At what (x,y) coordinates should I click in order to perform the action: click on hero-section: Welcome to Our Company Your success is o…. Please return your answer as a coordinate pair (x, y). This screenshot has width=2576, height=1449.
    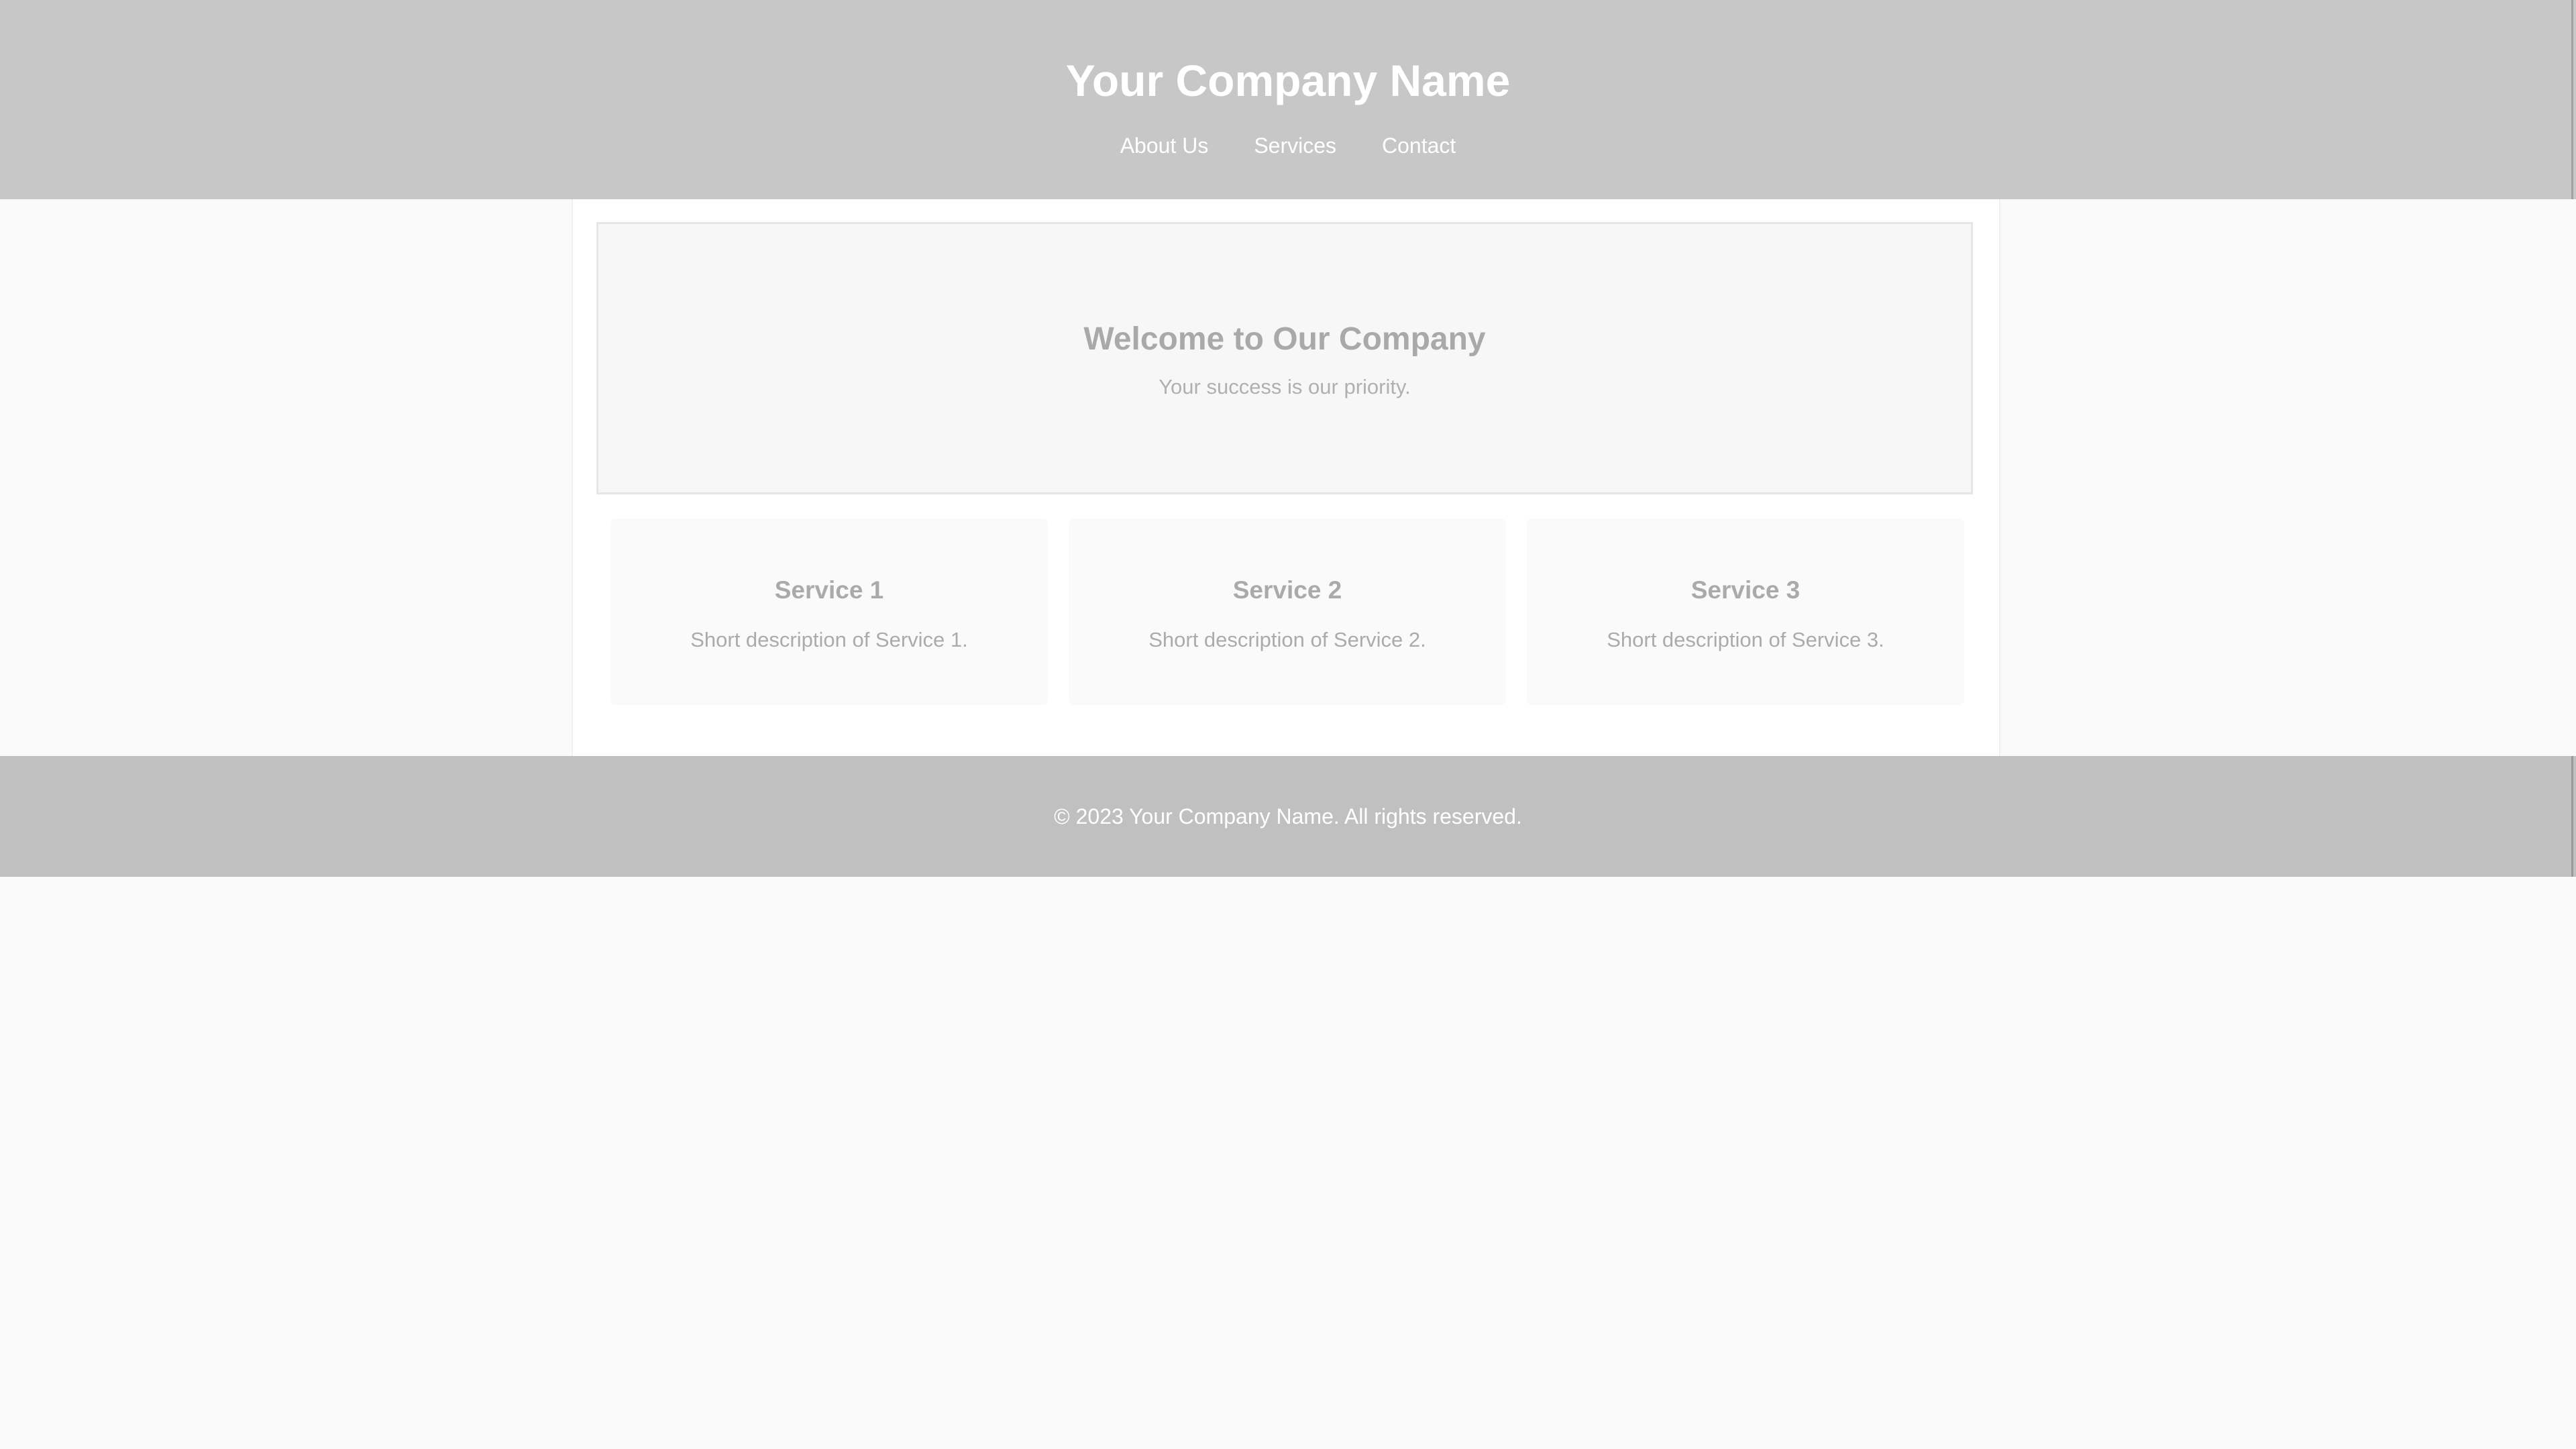
    Looking at the image, I should click on (1284, 358).